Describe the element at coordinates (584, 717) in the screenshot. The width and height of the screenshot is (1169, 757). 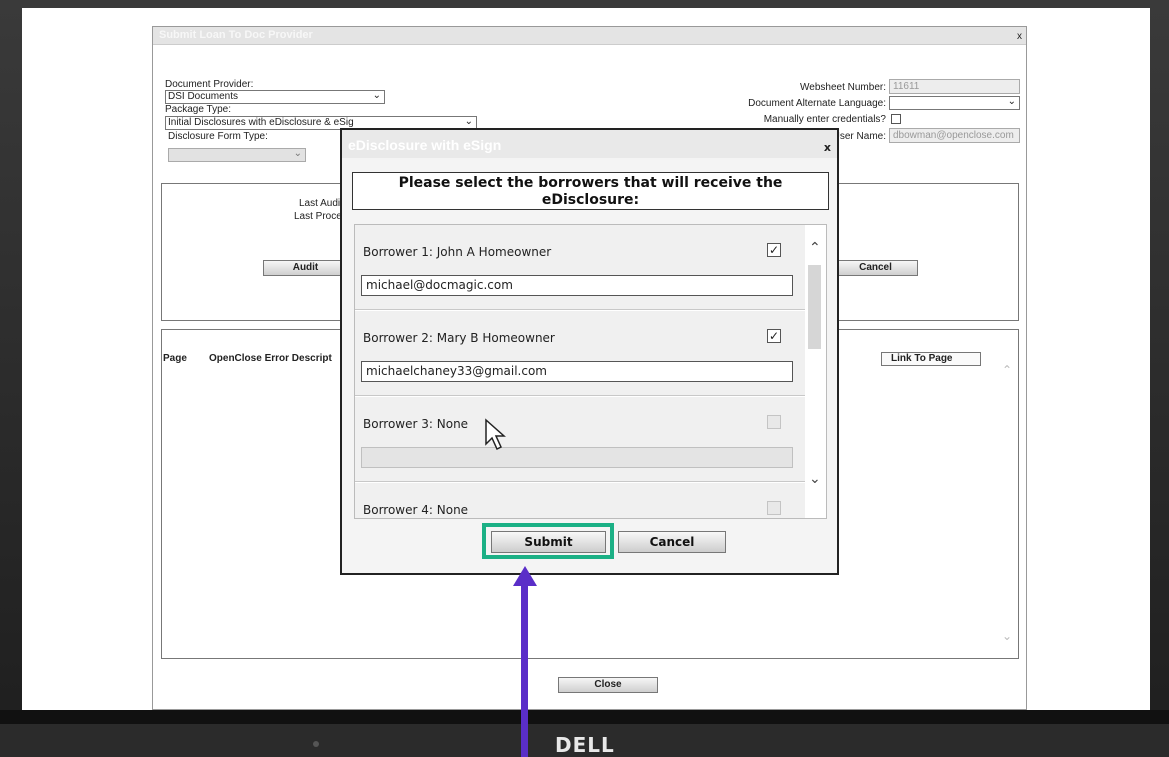
I see `screen-bottom-edge` at that location.